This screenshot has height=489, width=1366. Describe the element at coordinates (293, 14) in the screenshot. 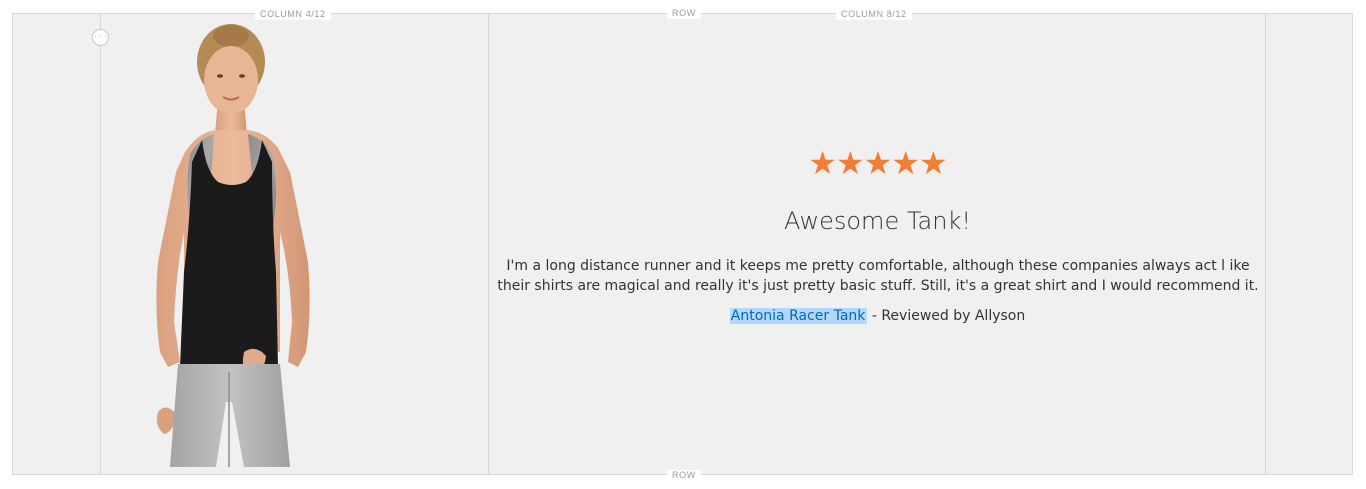

I see `column-left-label: COLUMN 4/12` at that location.